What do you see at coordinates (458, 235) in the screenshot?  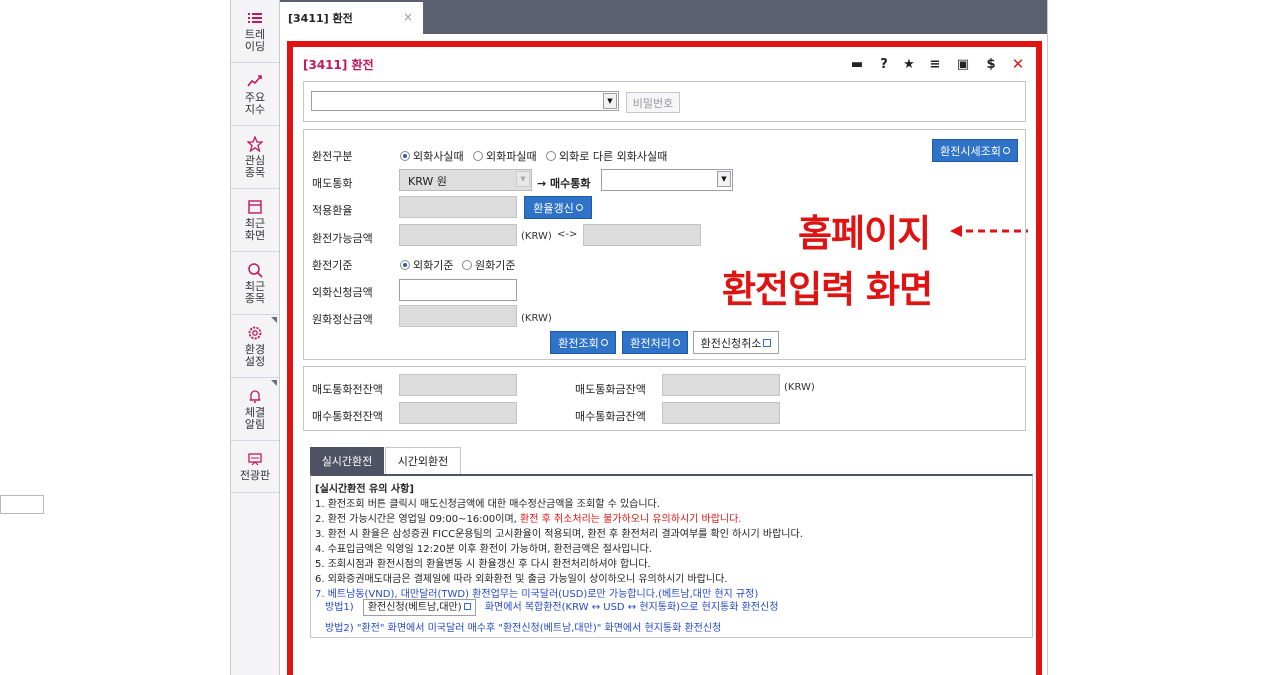 I see `available-amount-field` at bounding box center [458, 235].